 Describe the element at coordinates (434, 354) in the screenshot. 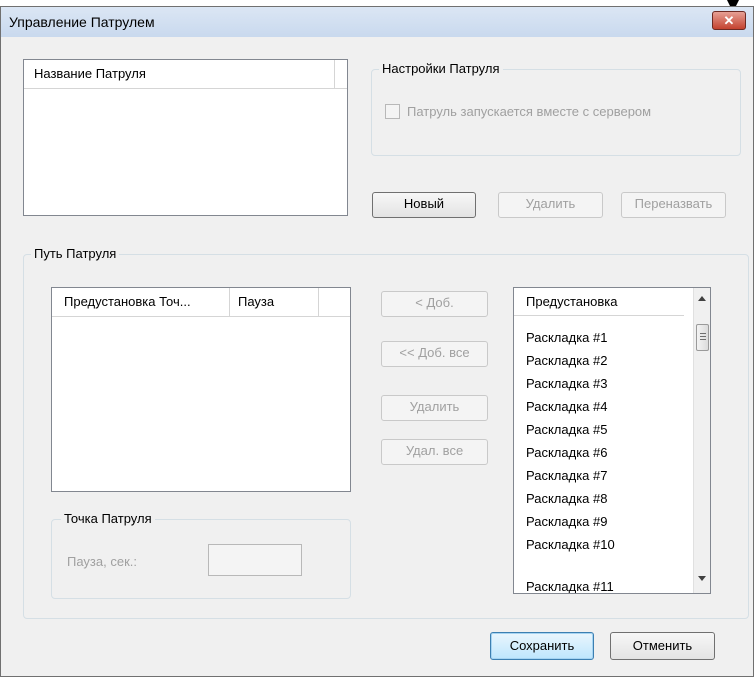

I see `add-all-button: << Доб. все` at that location.